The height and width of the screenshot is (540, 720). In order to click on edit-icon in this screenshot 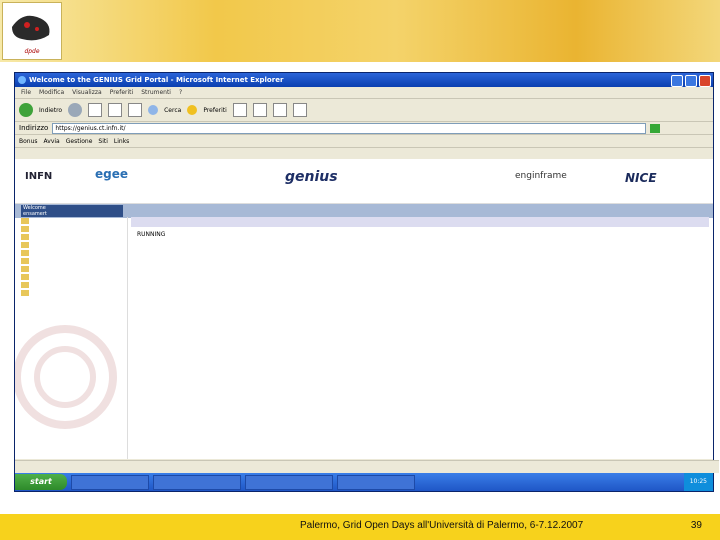, I will do `click(299, 110)`.